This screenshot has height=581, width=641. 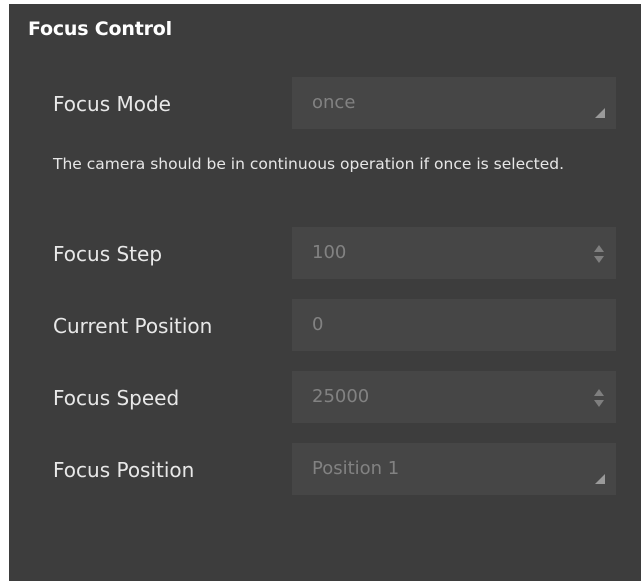 What do you see at coordinates (116, 398) in the screenshot?
I see `focus-speed-label: Focus Speed` at bounding box center [116, 398].